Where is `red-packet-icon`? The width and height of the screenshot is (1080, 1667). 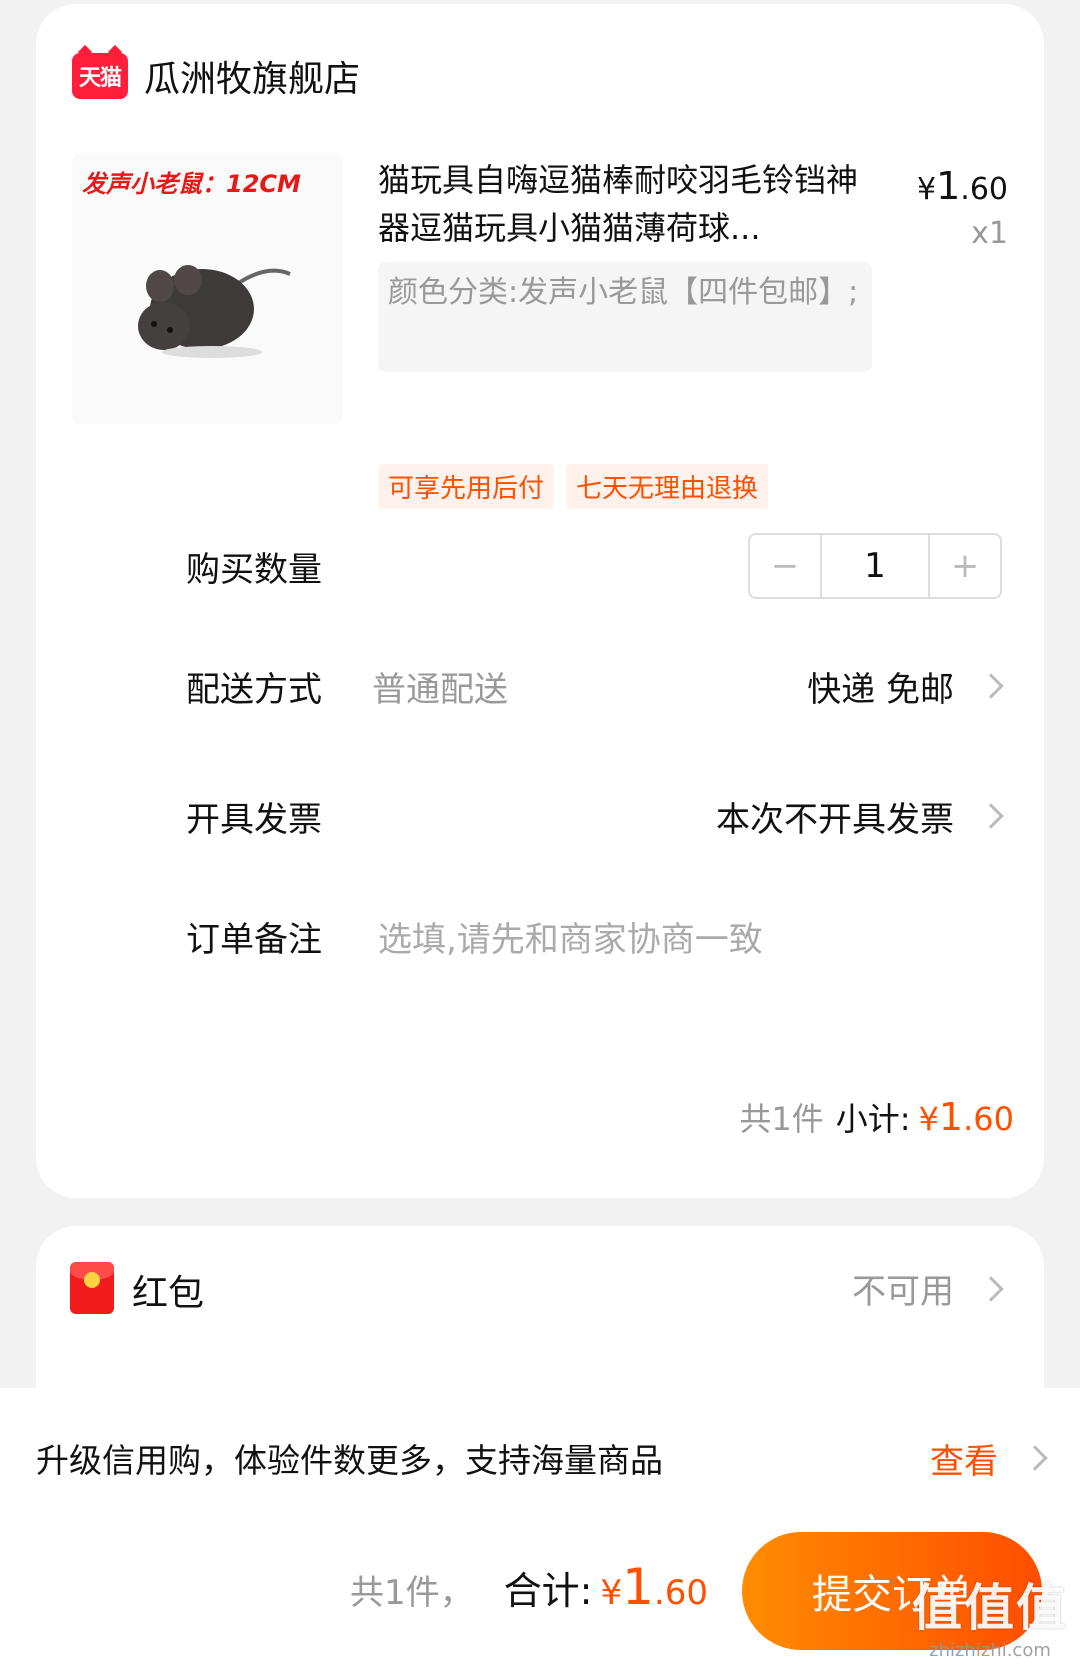
red-packet-icon is located at coordinates (92, 1288).